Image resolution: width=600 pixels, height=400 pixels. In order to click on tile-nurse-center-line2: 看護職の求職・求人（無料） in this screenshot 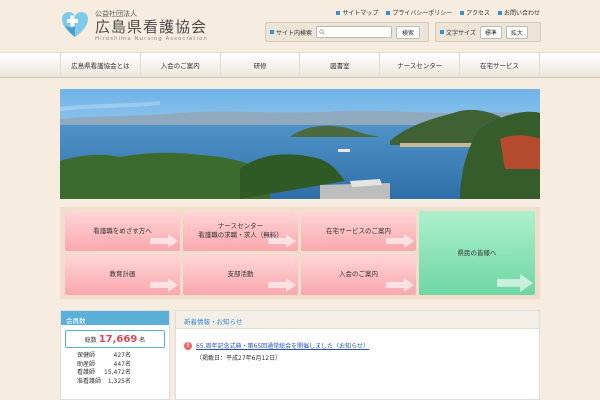, I will do `click(240, 235)`.